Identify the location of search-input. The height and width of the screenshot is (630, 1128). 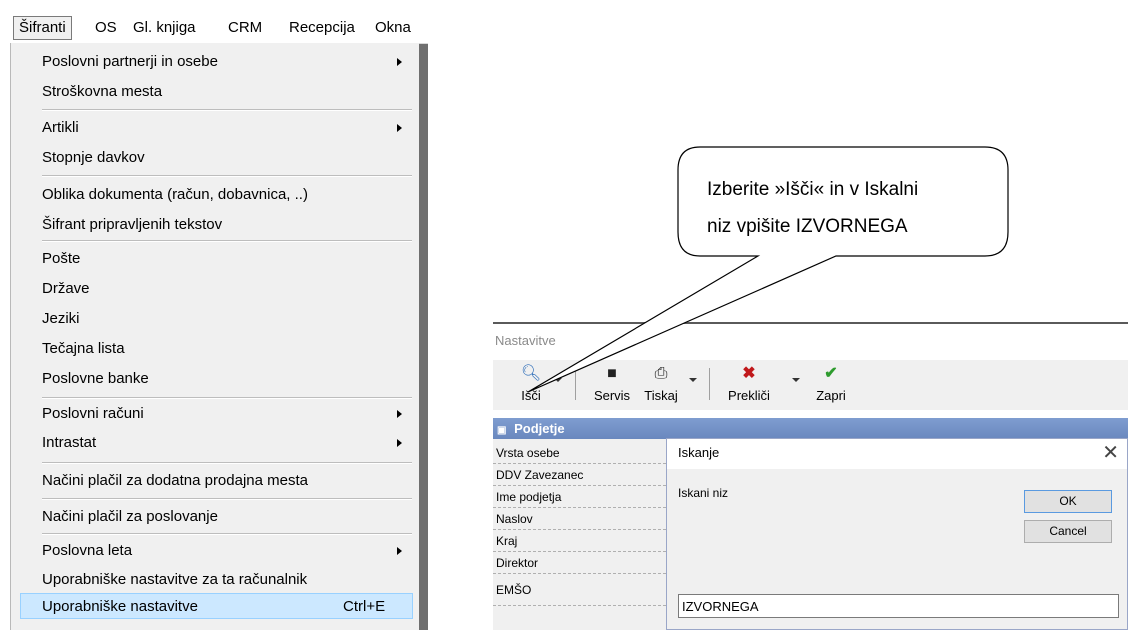
(898, 606).